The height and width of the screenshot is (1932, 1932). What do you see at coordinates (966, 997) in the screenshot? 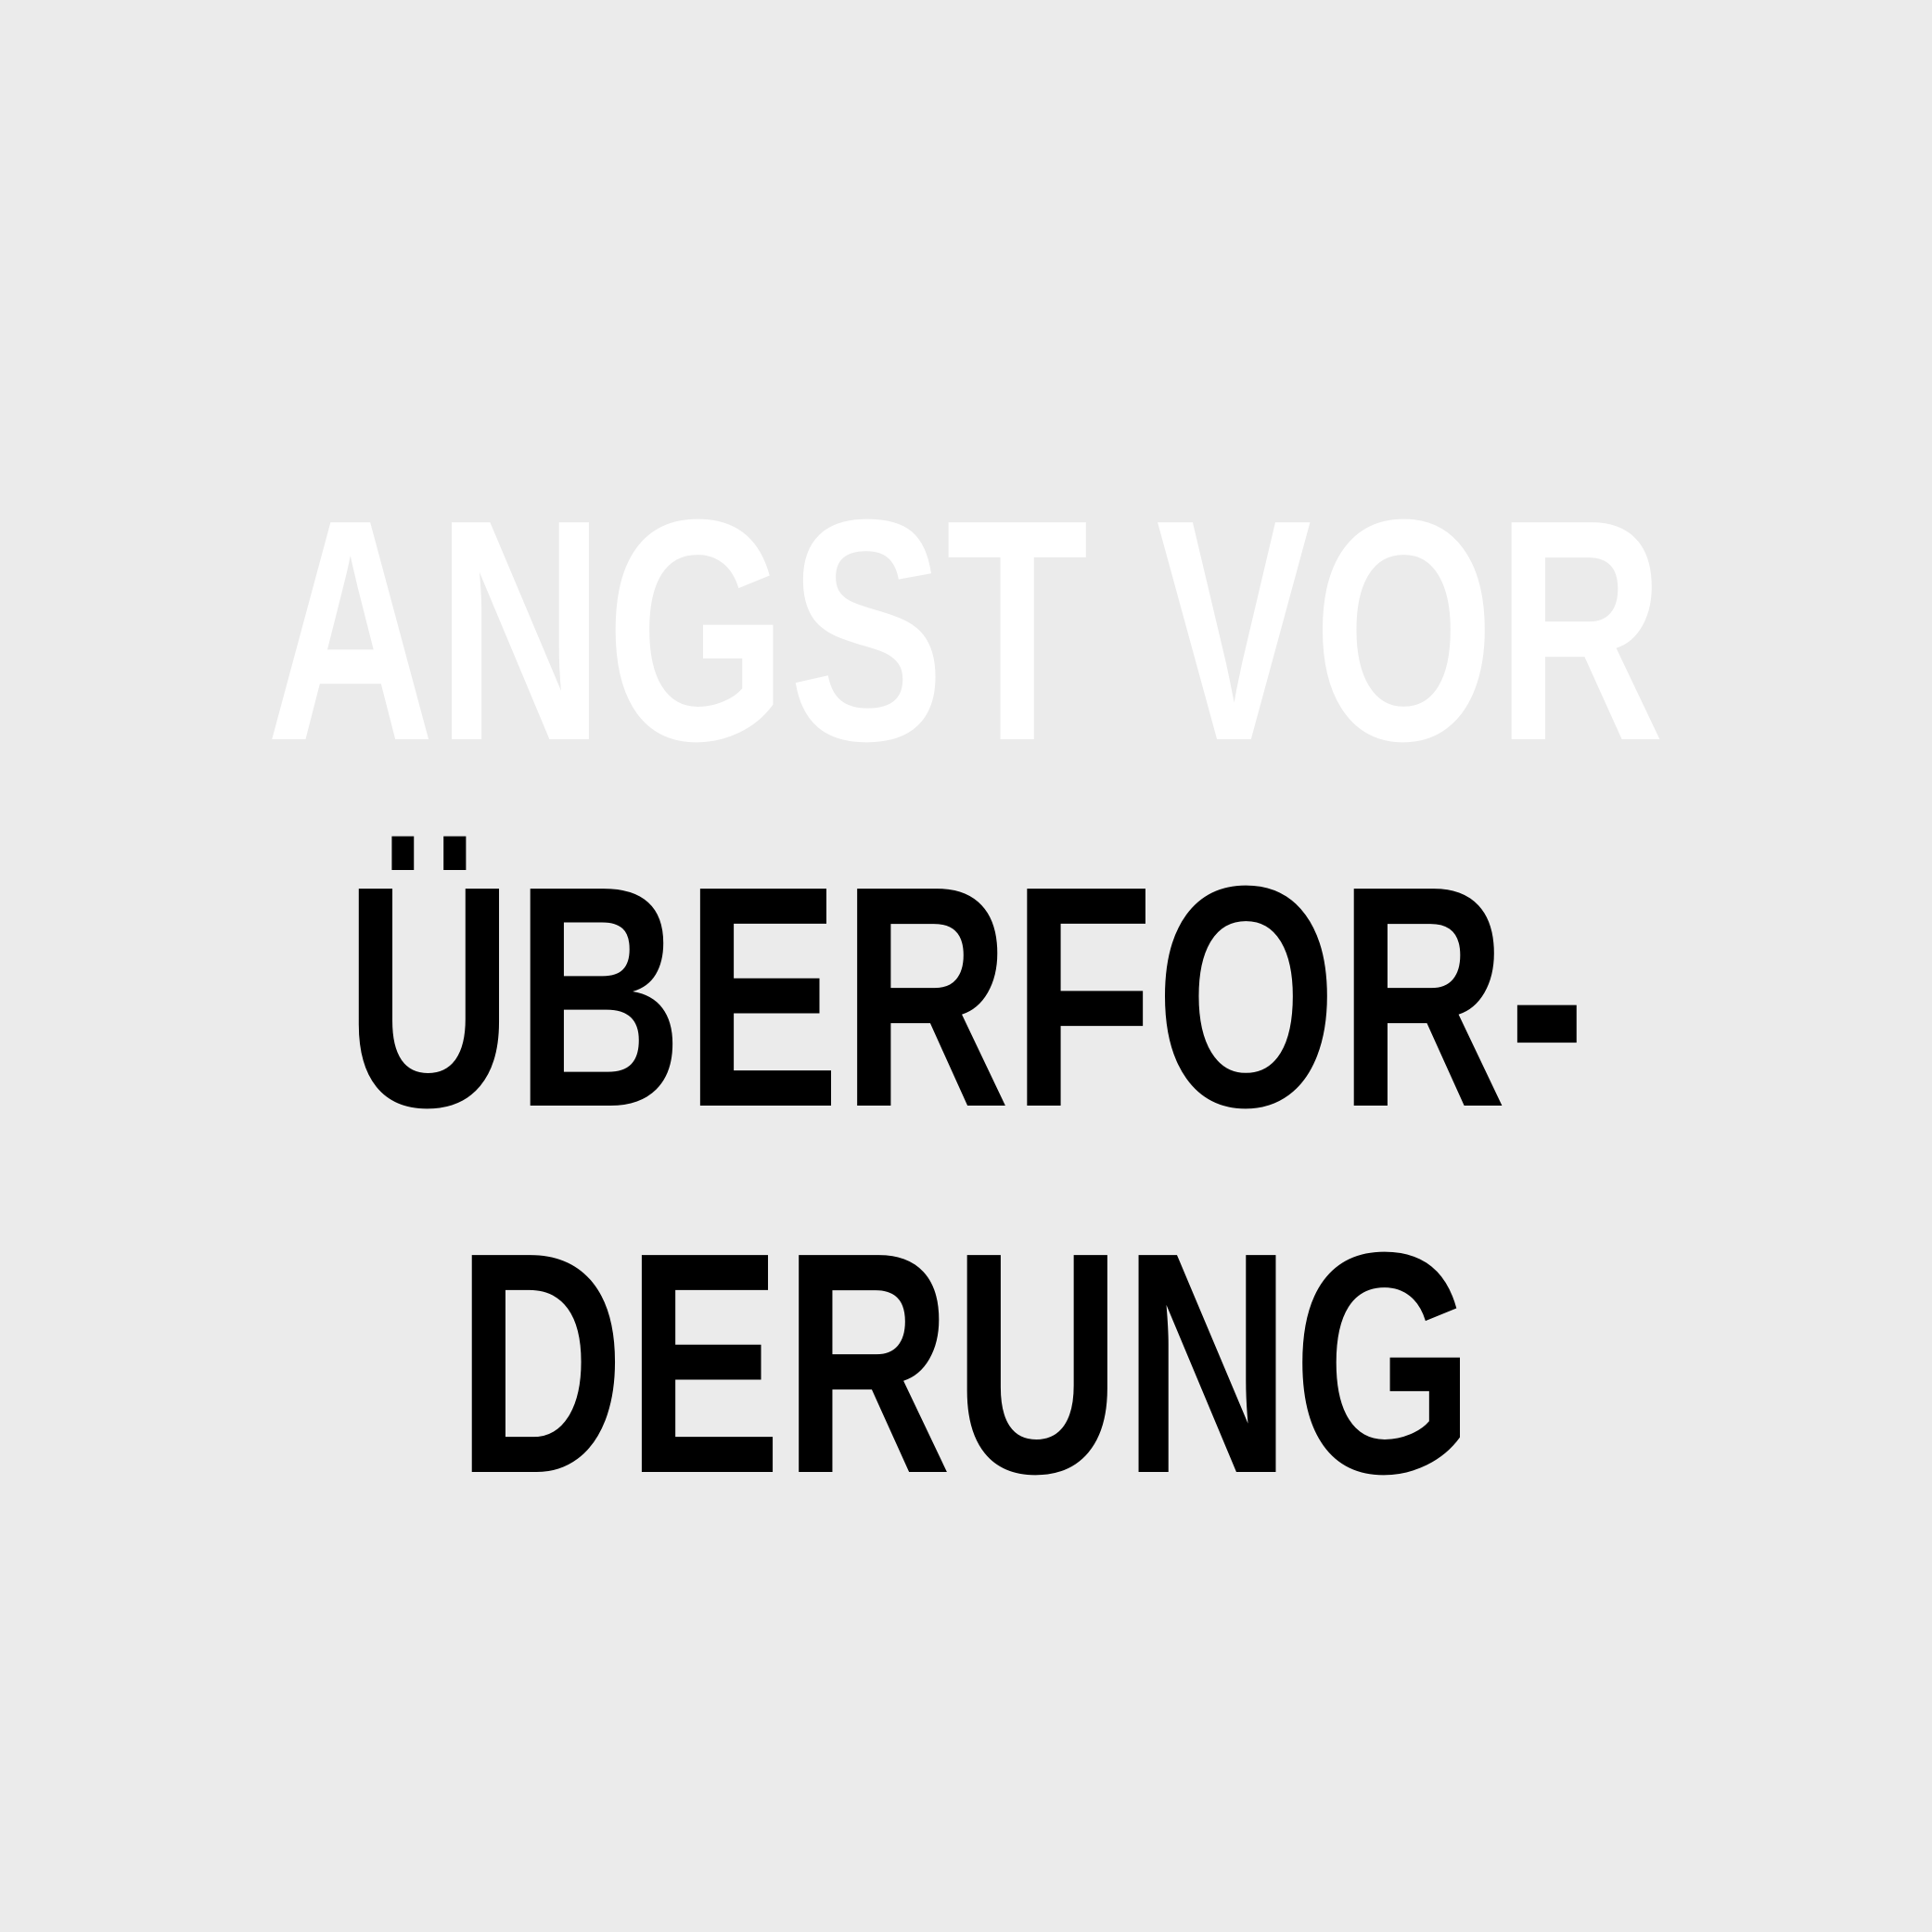
I see `headline-line-2: ÜBERFOR-` at bounding box center [966, 997].